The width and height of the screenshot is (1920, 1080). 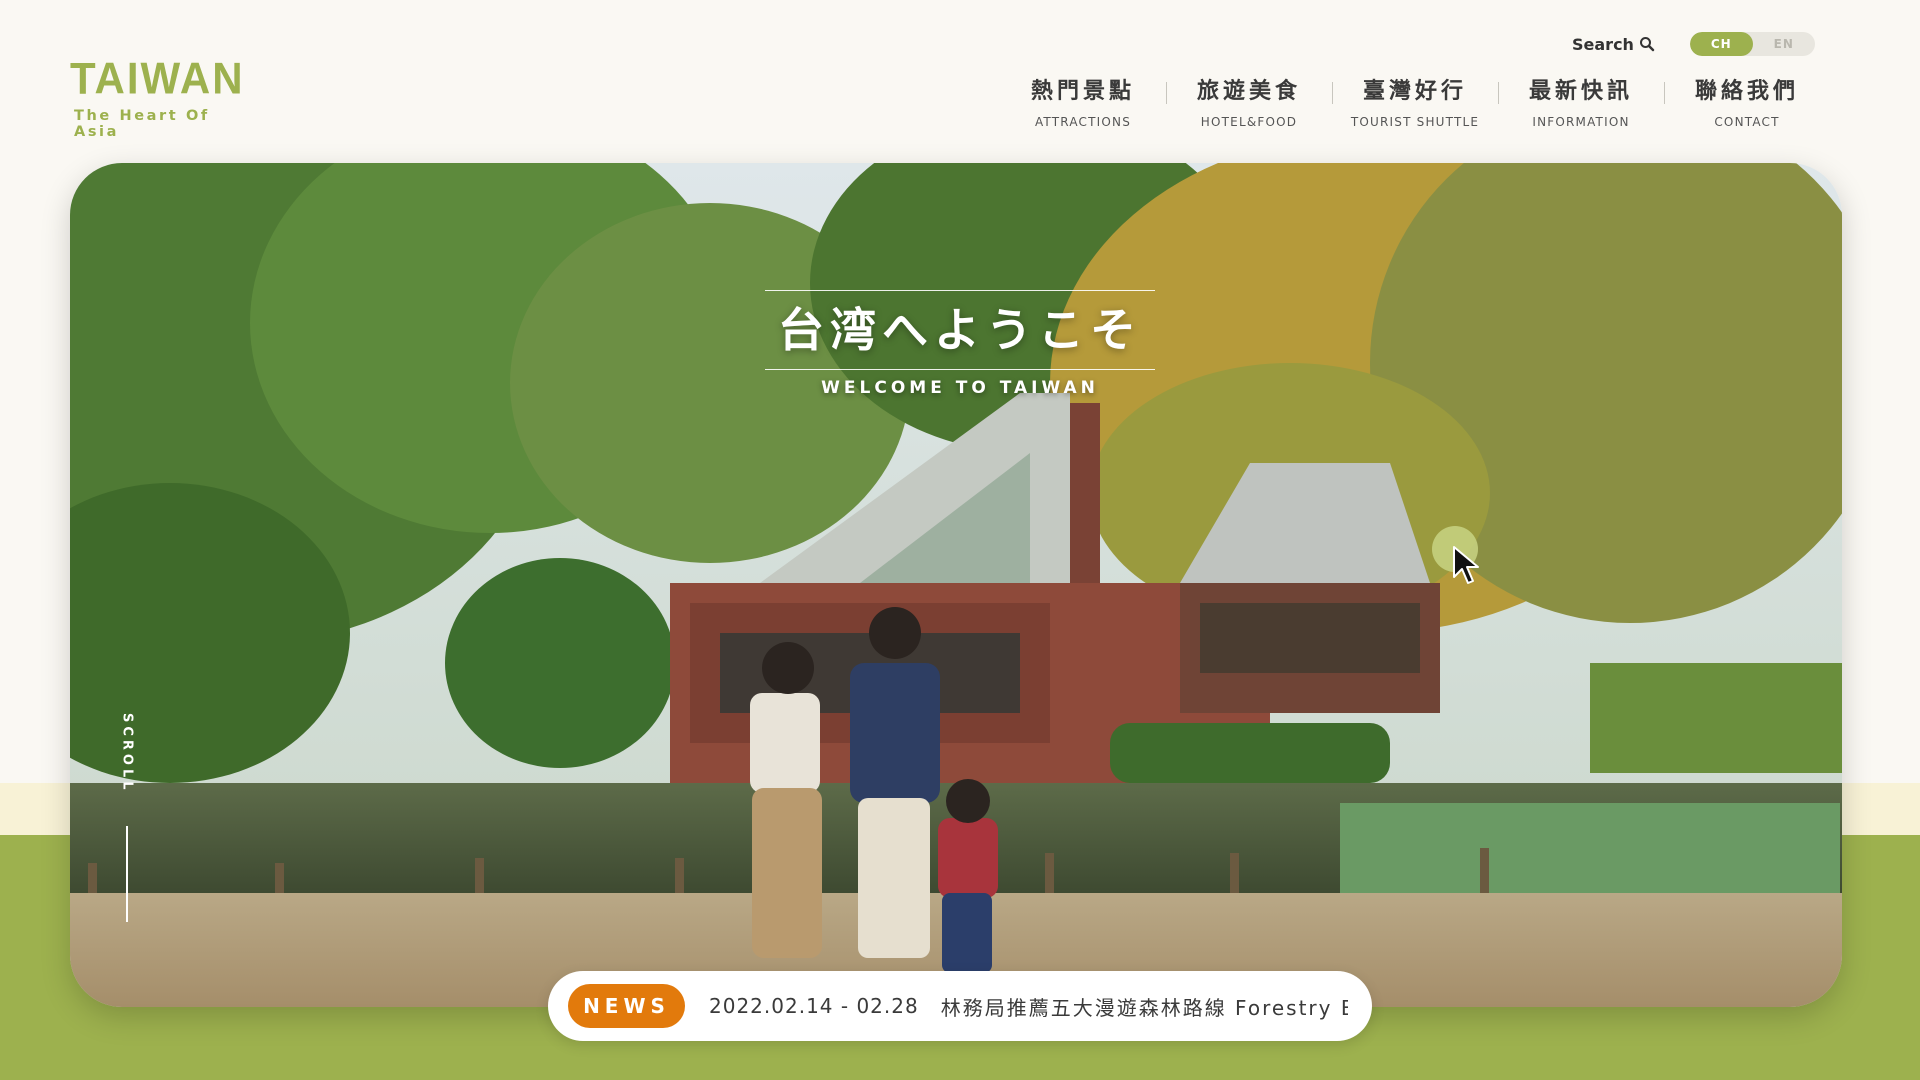 I want to click on nav-item-contact: 聯絡我們 CONTACT, so click(x=1747, y=106).